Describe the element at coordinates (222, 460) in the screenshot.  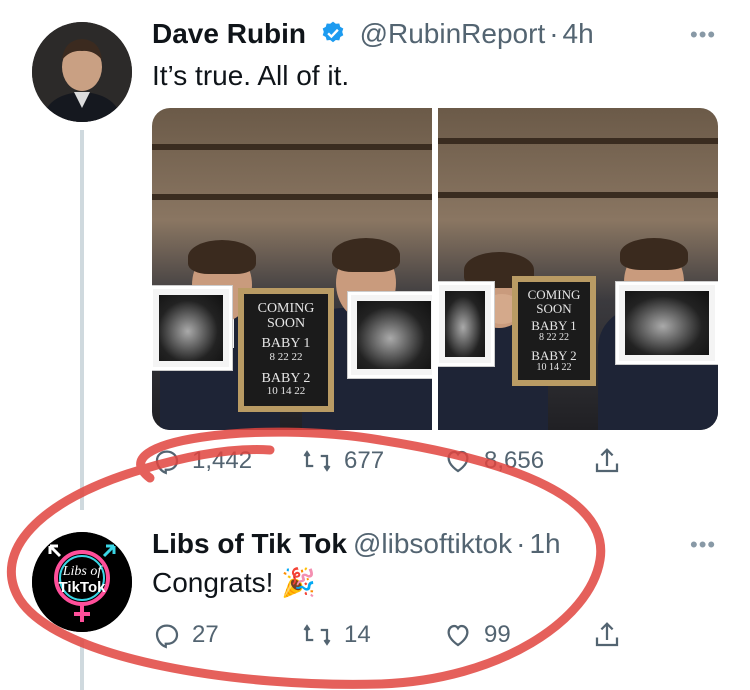
I see `reply-count: 1,442` at that location.